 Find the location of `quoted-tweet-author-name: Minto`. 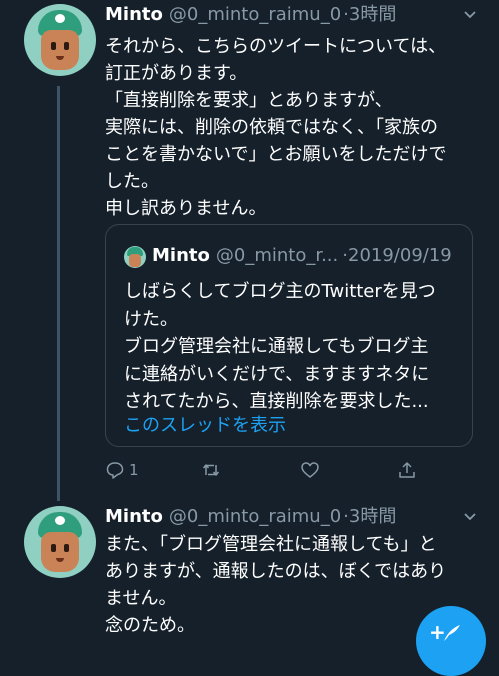

quoted-tweet-author-name: Minto is located at coordinates (181, 255).